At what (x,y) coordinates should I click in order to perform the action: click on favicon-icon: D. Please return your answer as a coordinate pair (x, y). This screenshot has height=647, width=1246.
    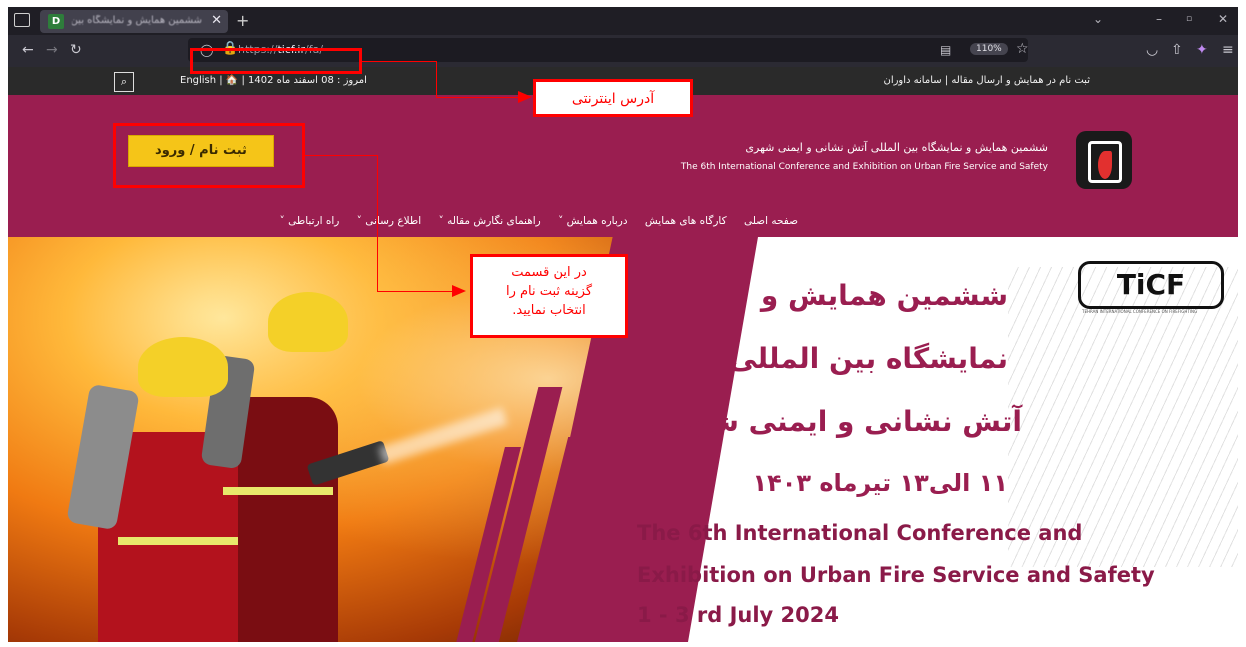
    Looking at the image, I should click on (56, 21).